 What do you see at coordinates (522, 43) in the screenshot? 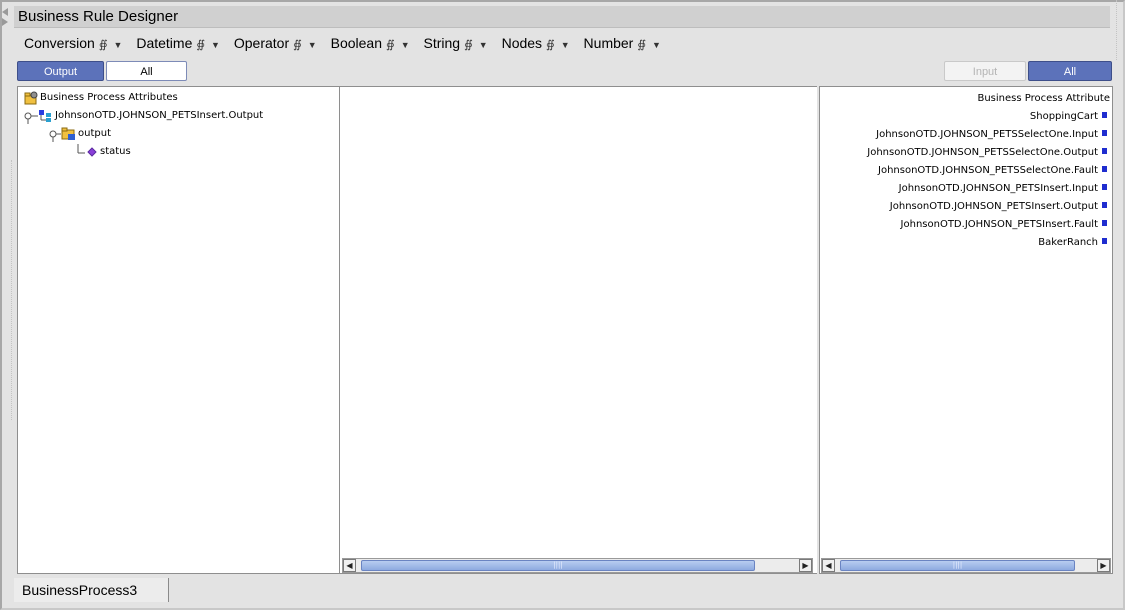
I see `menu-label: Nodes` at bounding box center [522, 43].